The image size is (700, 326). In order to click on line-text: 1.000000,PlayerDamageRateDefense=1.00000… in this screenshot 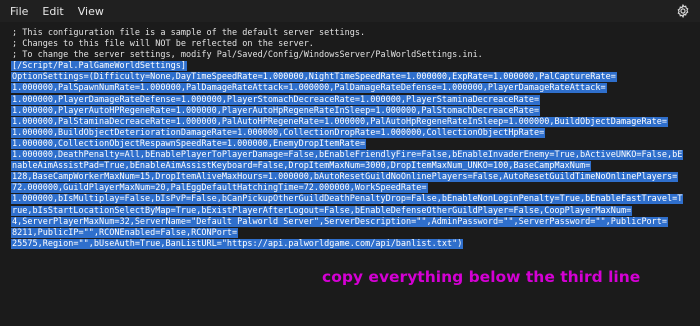, I will do `click(276, 99)`.